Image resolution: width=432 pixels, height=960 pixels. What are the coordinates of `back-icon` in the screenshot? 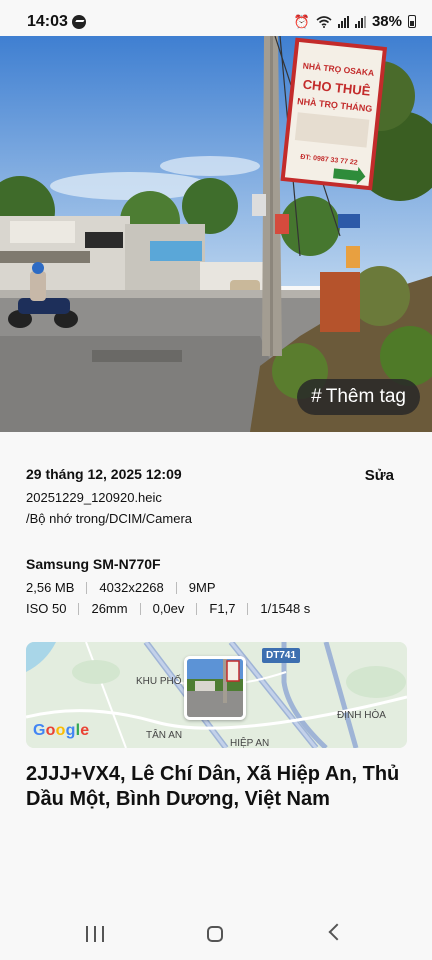 It's located at (337, 932).